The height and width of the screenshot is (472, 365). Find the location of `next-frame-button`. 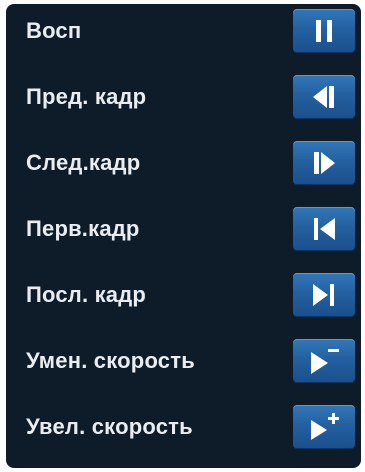

next-frame-button is located at coordinates (324, 163).